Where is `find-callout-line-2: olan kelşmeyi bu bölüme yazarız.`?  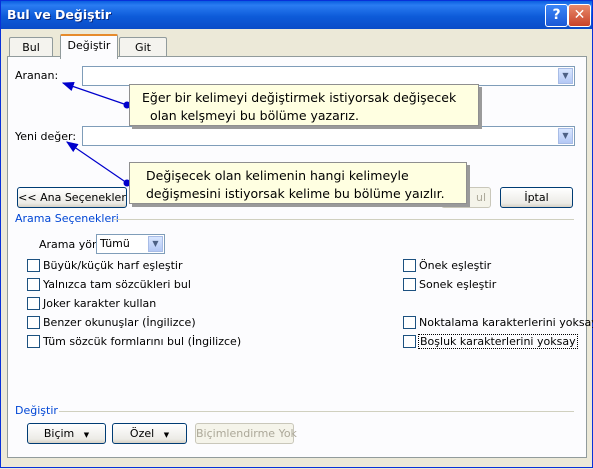
find-callout-line-2: olan kelşmeyi bu bölüme yazarız. is located at coordinates (254, 115).